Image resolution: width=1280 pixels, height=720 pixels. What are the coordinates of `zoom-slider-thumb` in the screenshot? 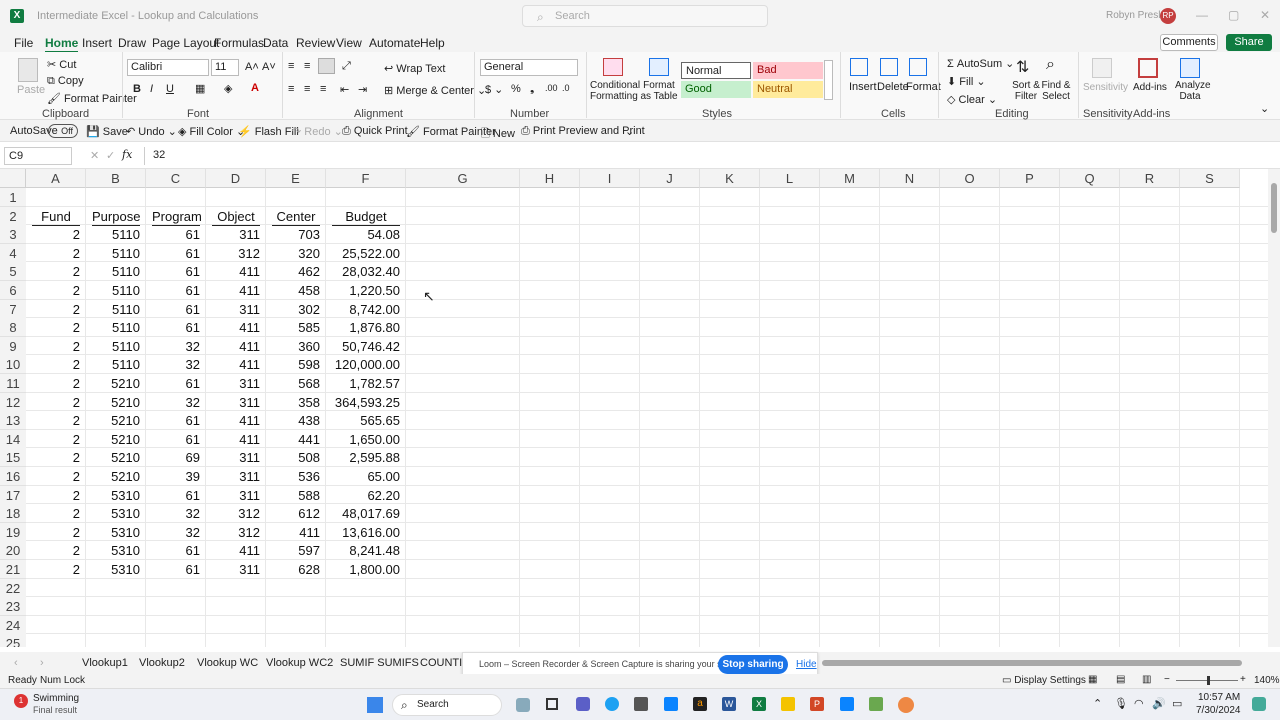 It's located at (1208, 680).